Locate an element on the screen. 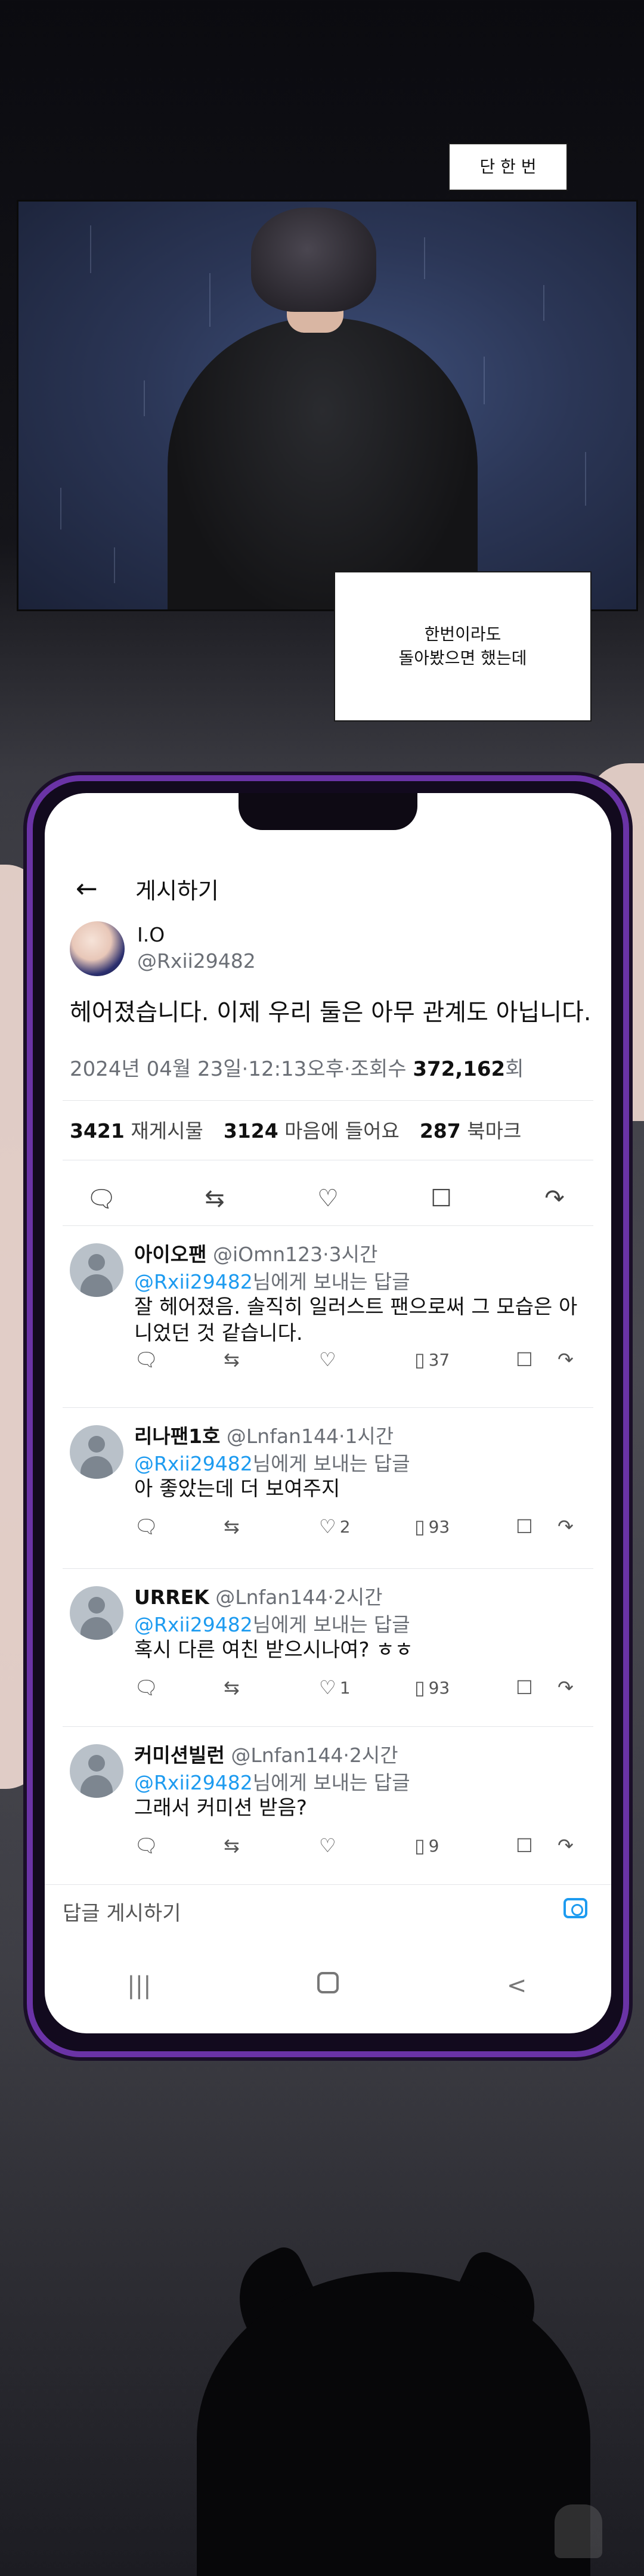 Image resolution: width=644 pixels, height=2576 pixels. likes-stat: 3124 마음에 들어요 is located at coordinates (312, 1131).